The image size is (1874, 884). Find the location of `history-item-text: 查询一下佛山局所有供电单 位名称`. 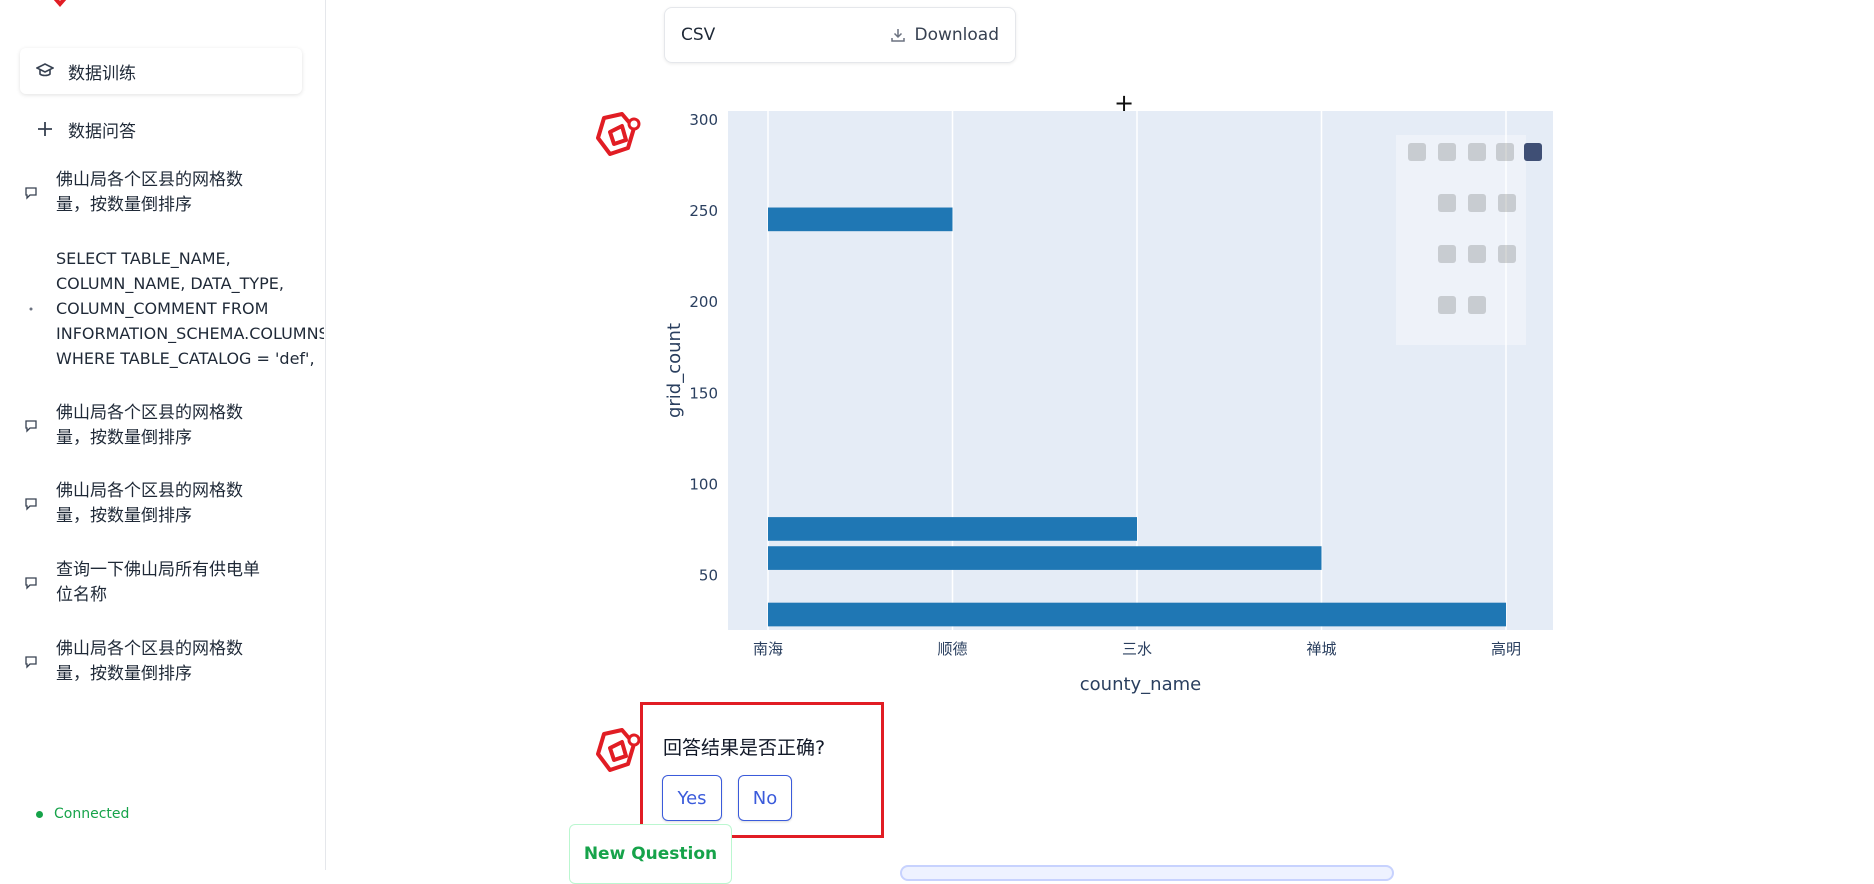

history-item-text: 查询一下佛山局所有供电单 位名称 is located at coordinates (158, 582).